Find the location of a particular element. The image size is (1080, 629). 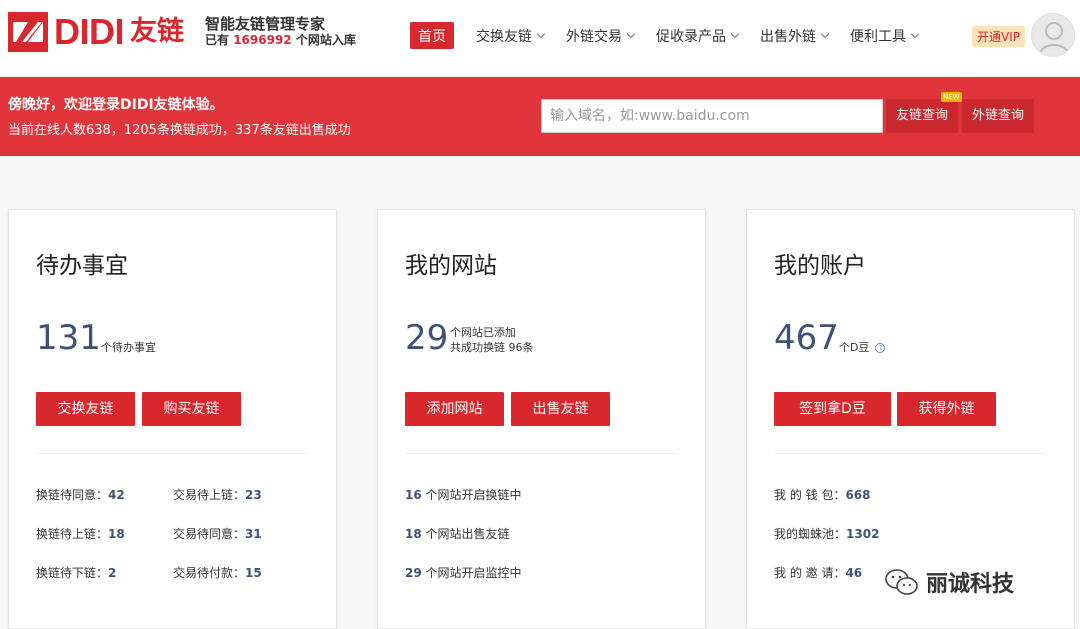

user-avatar-icon is located at coordinates (1053, 35).